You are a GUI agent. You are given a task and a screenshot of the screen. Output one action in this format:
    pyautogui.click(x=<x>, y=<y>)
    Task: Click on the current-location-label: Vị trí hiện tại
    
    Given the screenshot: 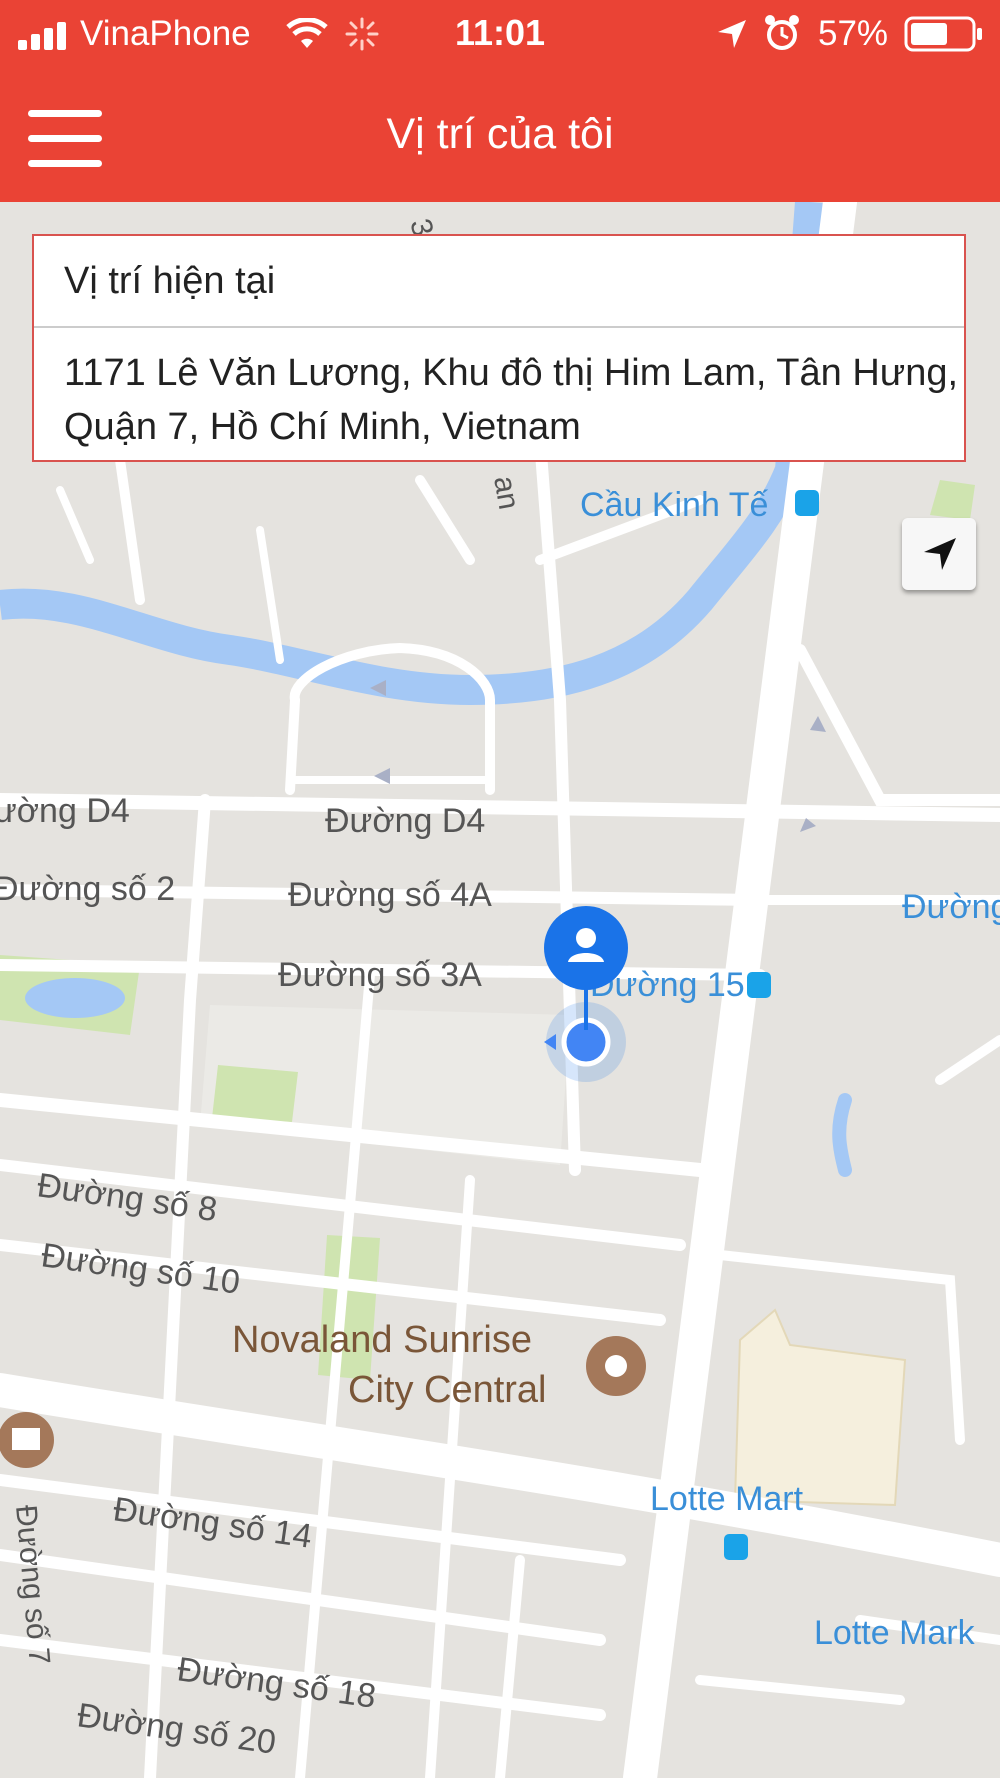 What is the action you would take?
    pyautogui.click(x=170, y=281)
    